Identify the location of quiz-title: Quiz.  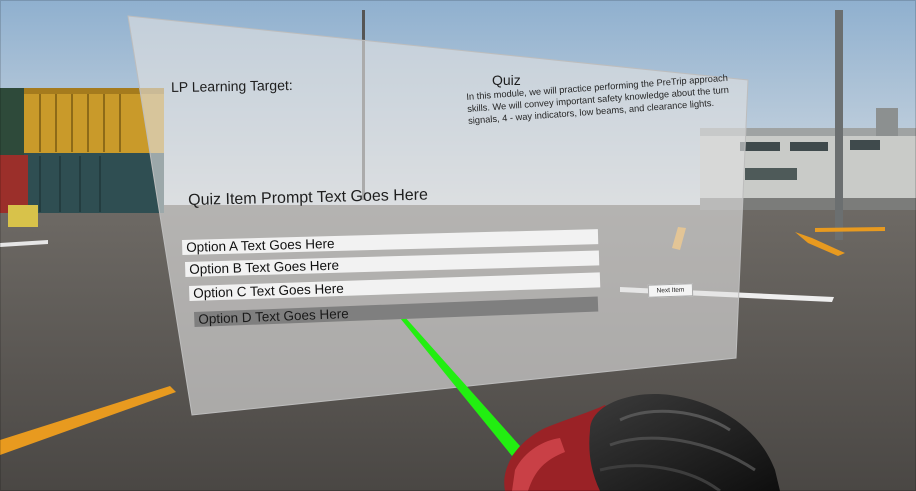
(506, 80).